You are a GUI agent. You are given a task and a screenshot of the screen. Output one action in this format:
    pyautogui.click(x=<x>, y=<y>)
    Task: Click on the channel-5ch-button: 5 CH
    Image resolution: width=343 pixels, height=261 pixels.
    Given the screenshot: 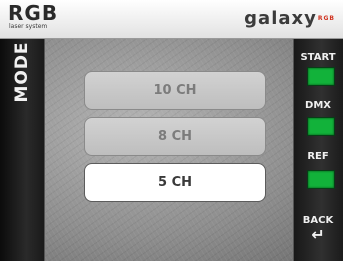 What is the action you would take?
    pyautogui.click(x=175, y=182)
    